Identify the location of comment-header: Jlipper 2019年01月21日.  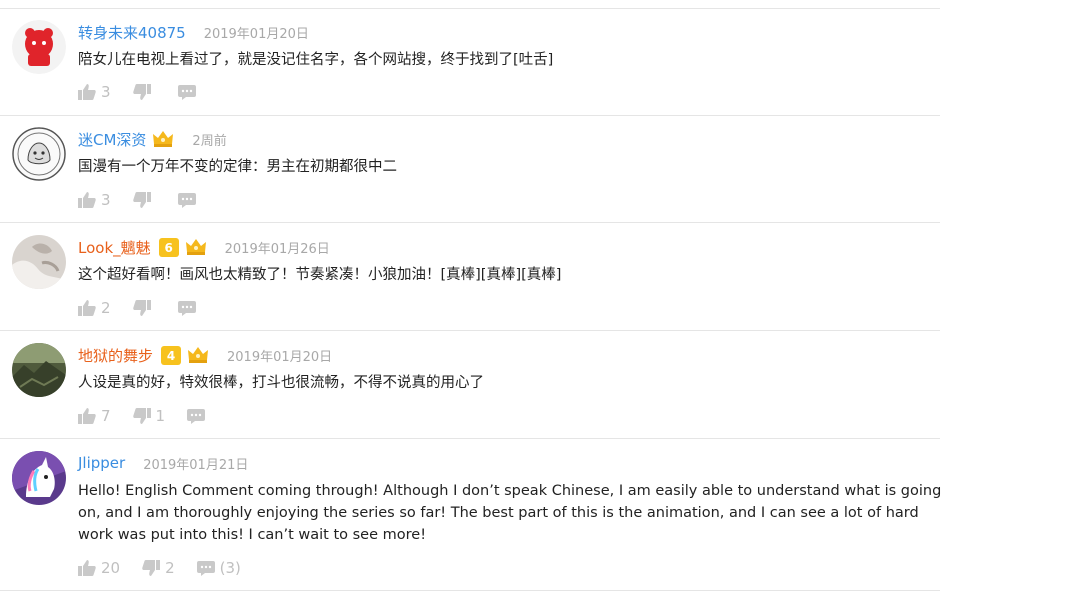
(163, 463).